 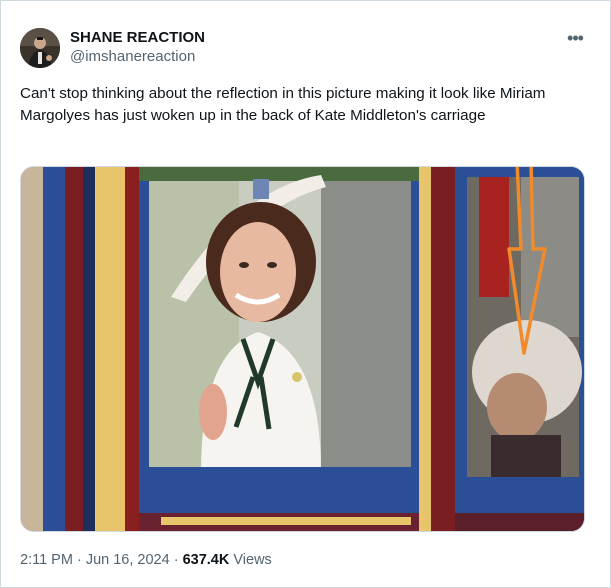 I want to click on tweet-meta: 2:11 PM · Jun 16, 2024 · 637.4K Views, so click(x=146, y=560).